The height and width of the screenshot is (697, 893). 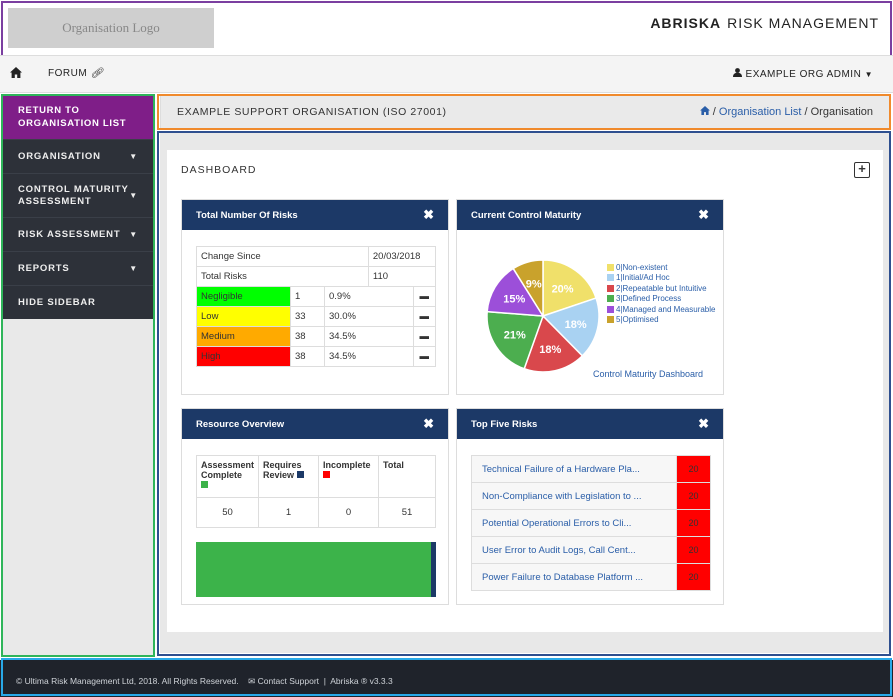 I want to click on risk-pct: 34.5%, so click(x=369, y=356).